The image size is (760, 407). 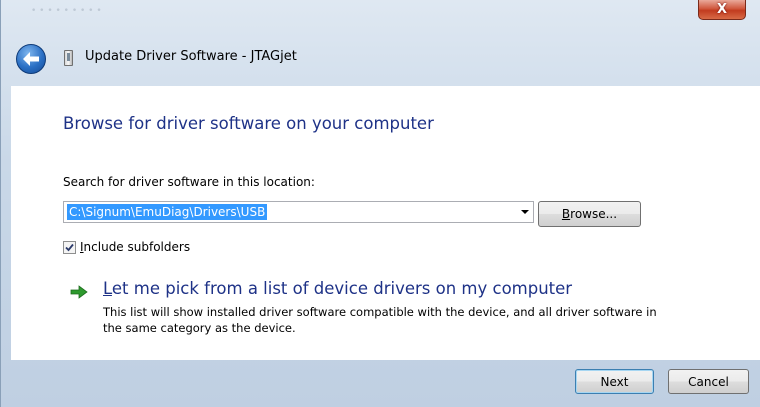 I want to click on include-subfolders-label: Include subfolders, so click(x=135, y=247).